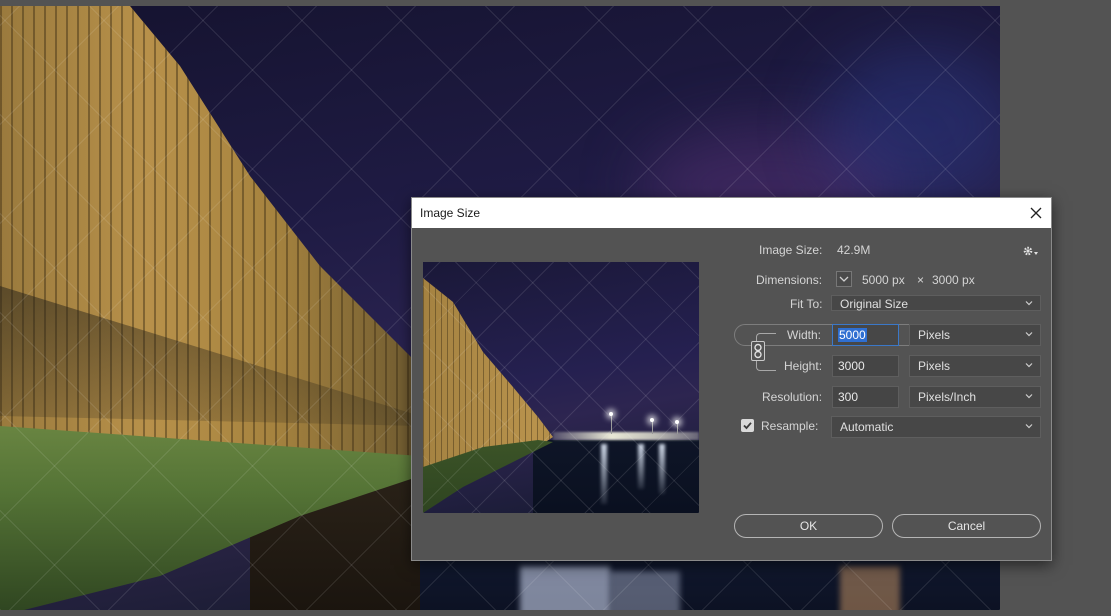 The image size is (1111, 616). Describe the element at coordinates (555, 613) in the screenshot. I see `workspace-bottom` at that location.